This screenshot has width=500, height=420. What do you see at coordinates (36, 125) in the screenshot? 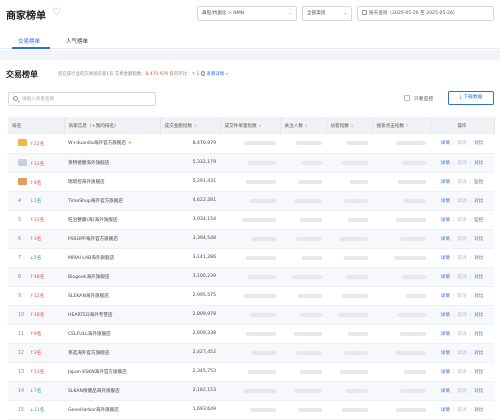
I see `col-rank: 排名` at bounding box center [36, 125].